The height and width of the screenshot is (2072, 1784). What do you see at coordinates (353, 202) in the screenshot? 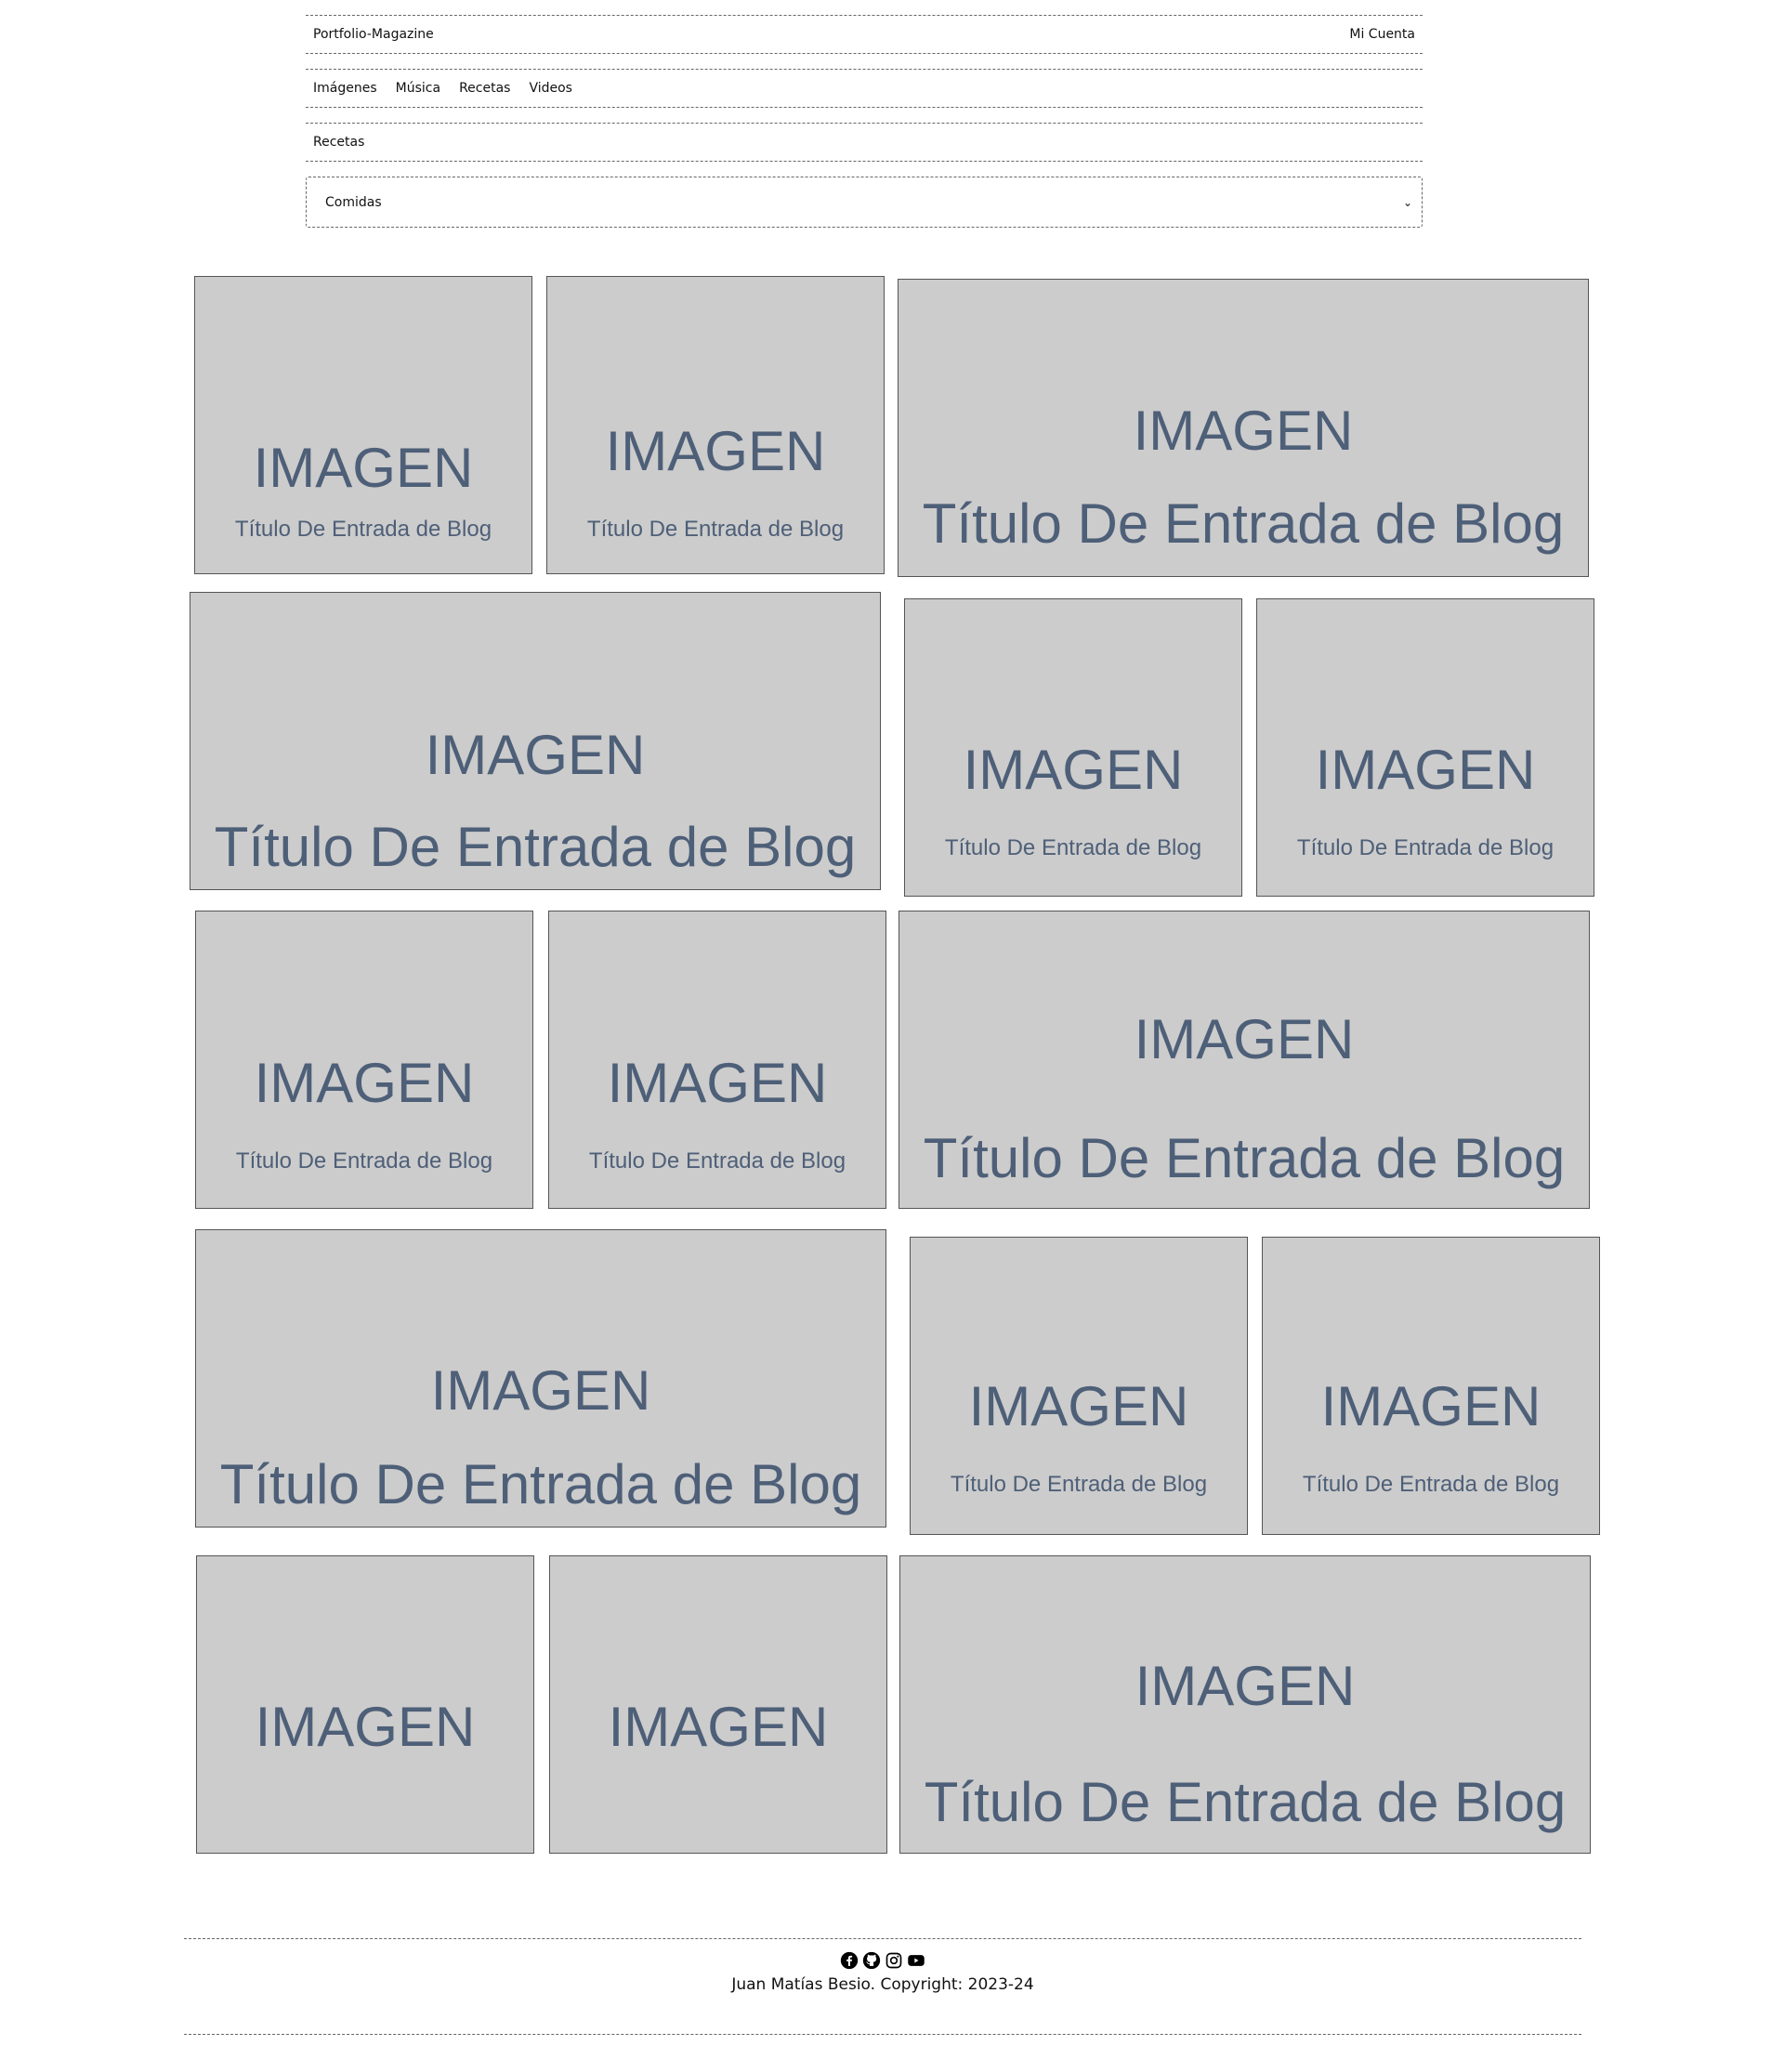
I see `category-select-value: Comidas` at bounding box center [353, 202].